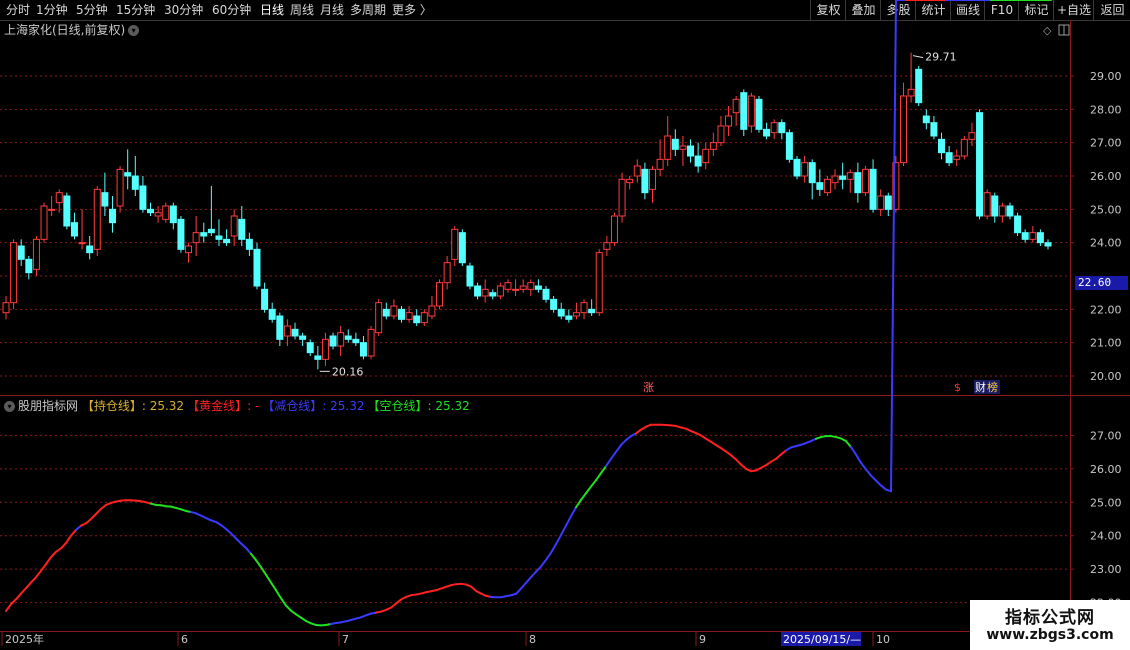 Image resolution: width=1130 pixels, height=650 pixels. I want to click on price-axis-label: 21.00, so click(1106, 343).